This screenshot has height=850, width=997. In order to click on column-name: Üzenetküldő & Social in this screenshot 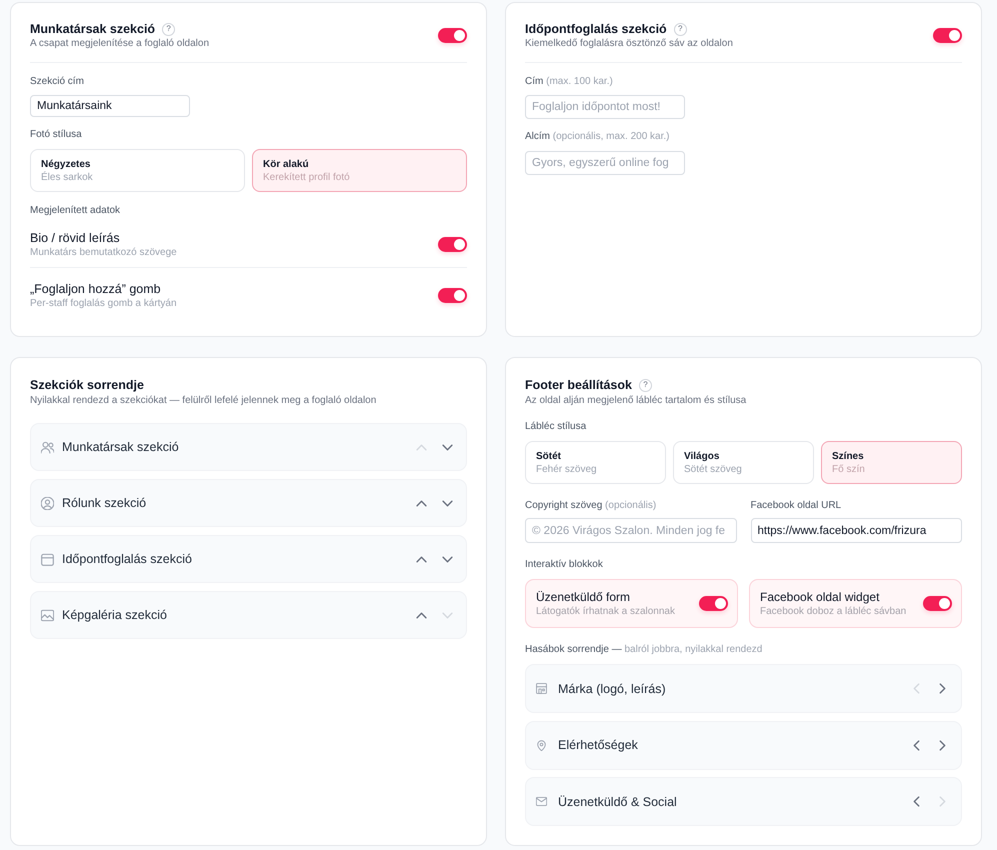, I will do `click(618, 801)`.